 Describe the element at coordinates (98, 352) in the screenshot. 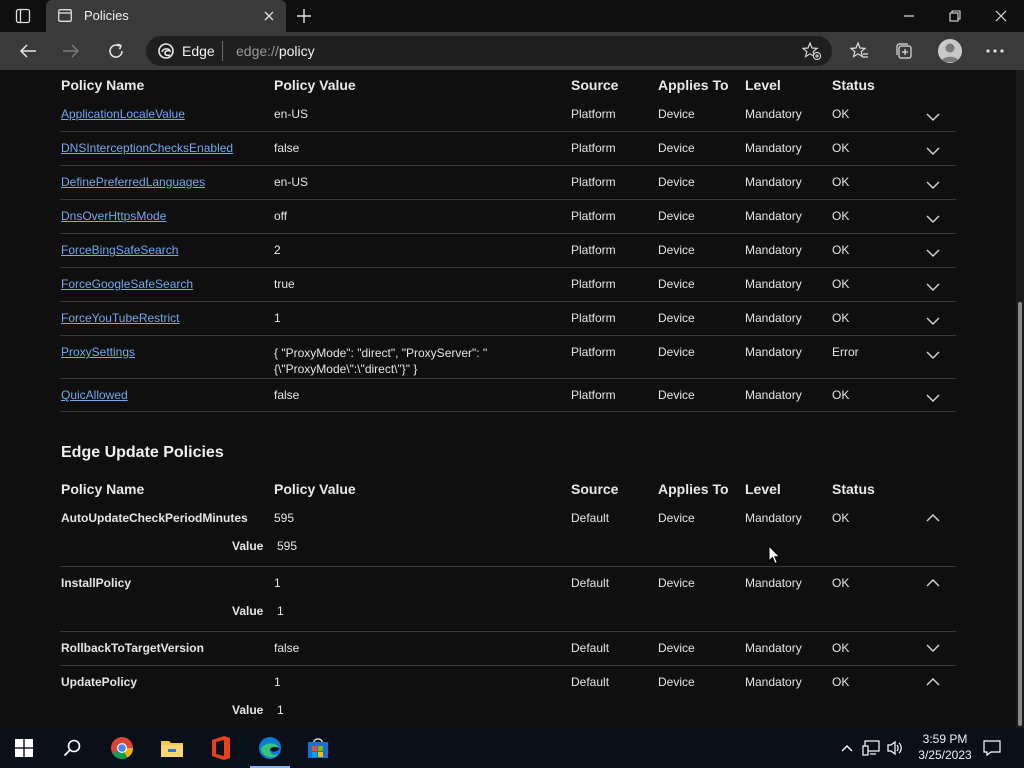

I see `policy-name-link: ProxySettings` at that location.